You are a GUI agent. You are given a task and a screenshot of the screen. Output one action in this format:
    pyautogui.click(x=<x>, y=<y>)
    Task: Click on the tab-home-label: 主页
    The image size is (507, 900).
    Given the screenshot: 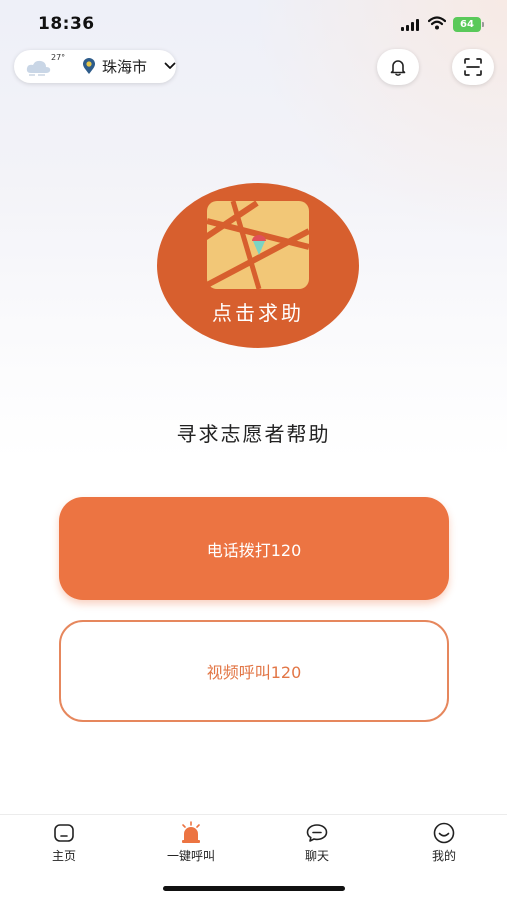 What is the action you would take?
    pyautogui.click(x=63, y=856)
    